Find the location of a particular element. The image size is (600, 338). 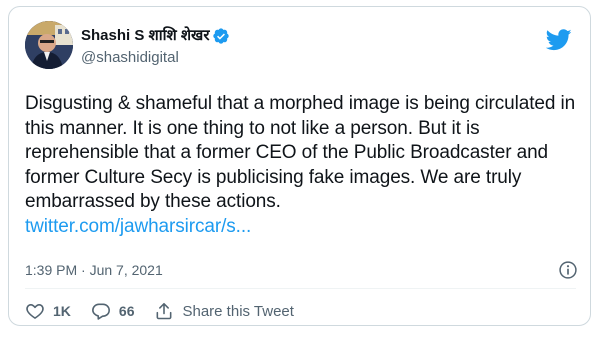

reply-count: 66 is located at coordinates (126, 311).